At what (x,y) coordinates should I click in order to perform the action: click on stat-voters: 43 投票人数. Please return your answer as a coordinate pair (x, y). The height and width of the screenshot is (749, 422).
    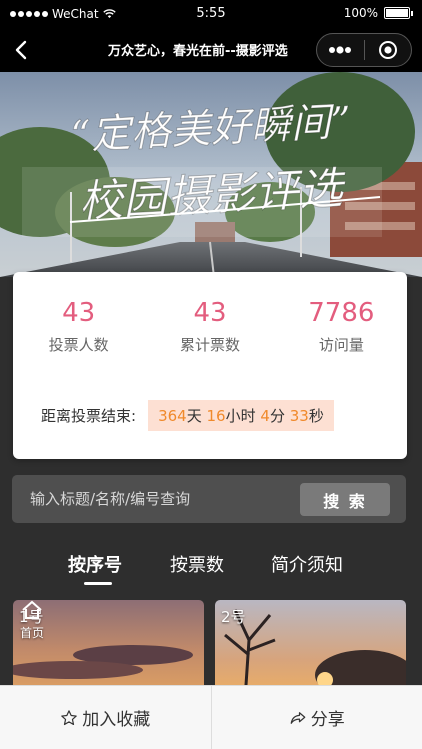
    Looking at the image, I should click on (78, 325).